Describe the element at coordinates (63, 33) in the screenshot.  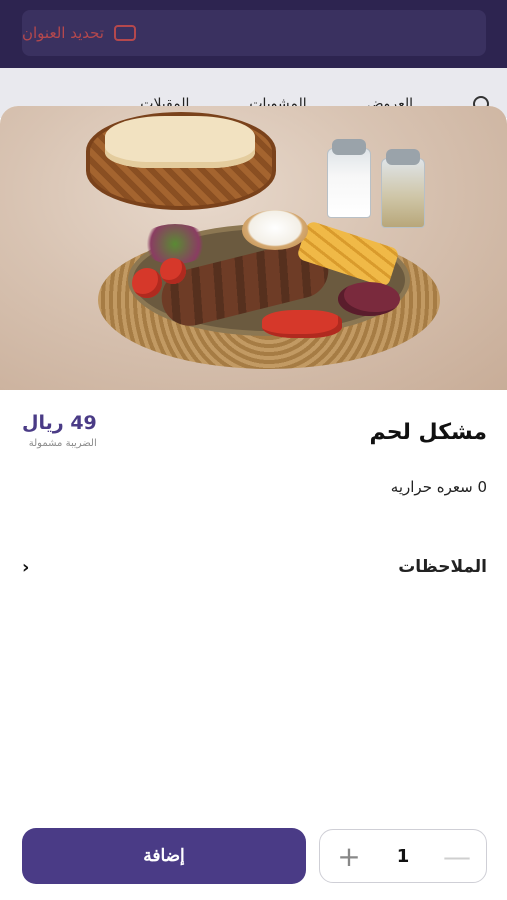
I see `address-text: تحديد العنوان` at that location.